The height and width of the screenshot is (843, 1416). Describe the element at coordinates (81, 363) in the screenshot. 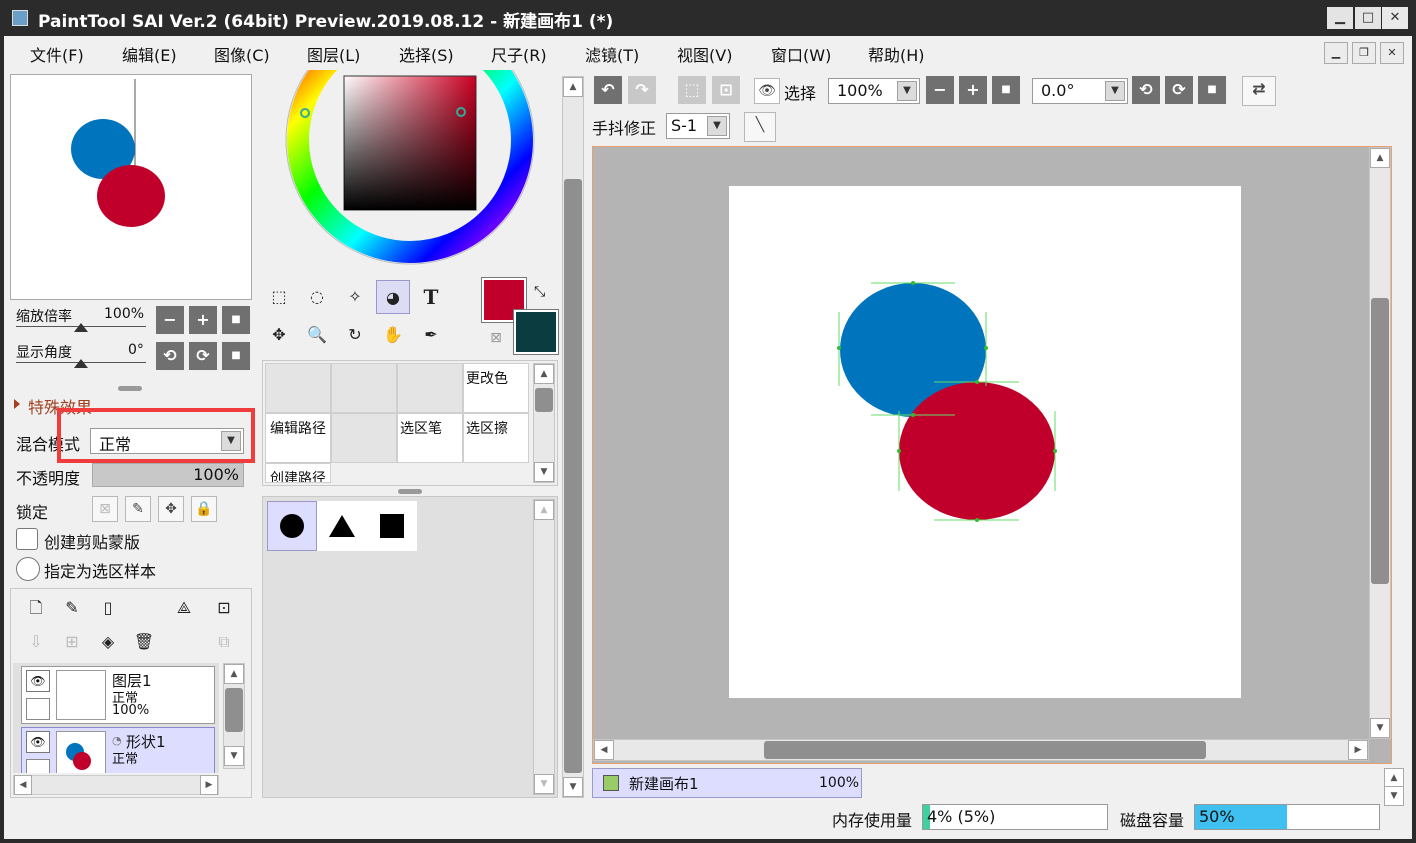

I see `angle-slider-handle` at that location.